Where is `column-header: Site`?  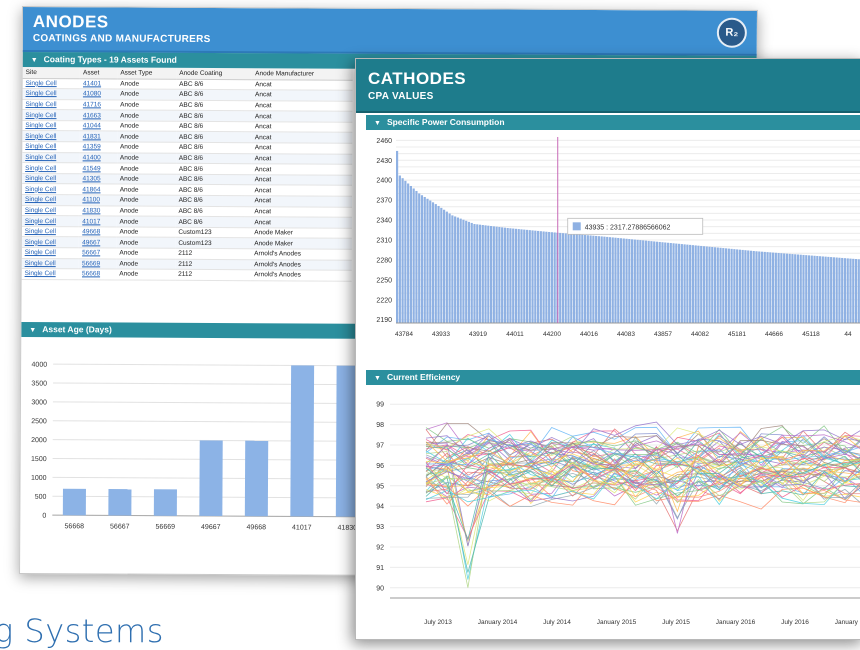 column-header: Site is located at coordinates (51, 73).